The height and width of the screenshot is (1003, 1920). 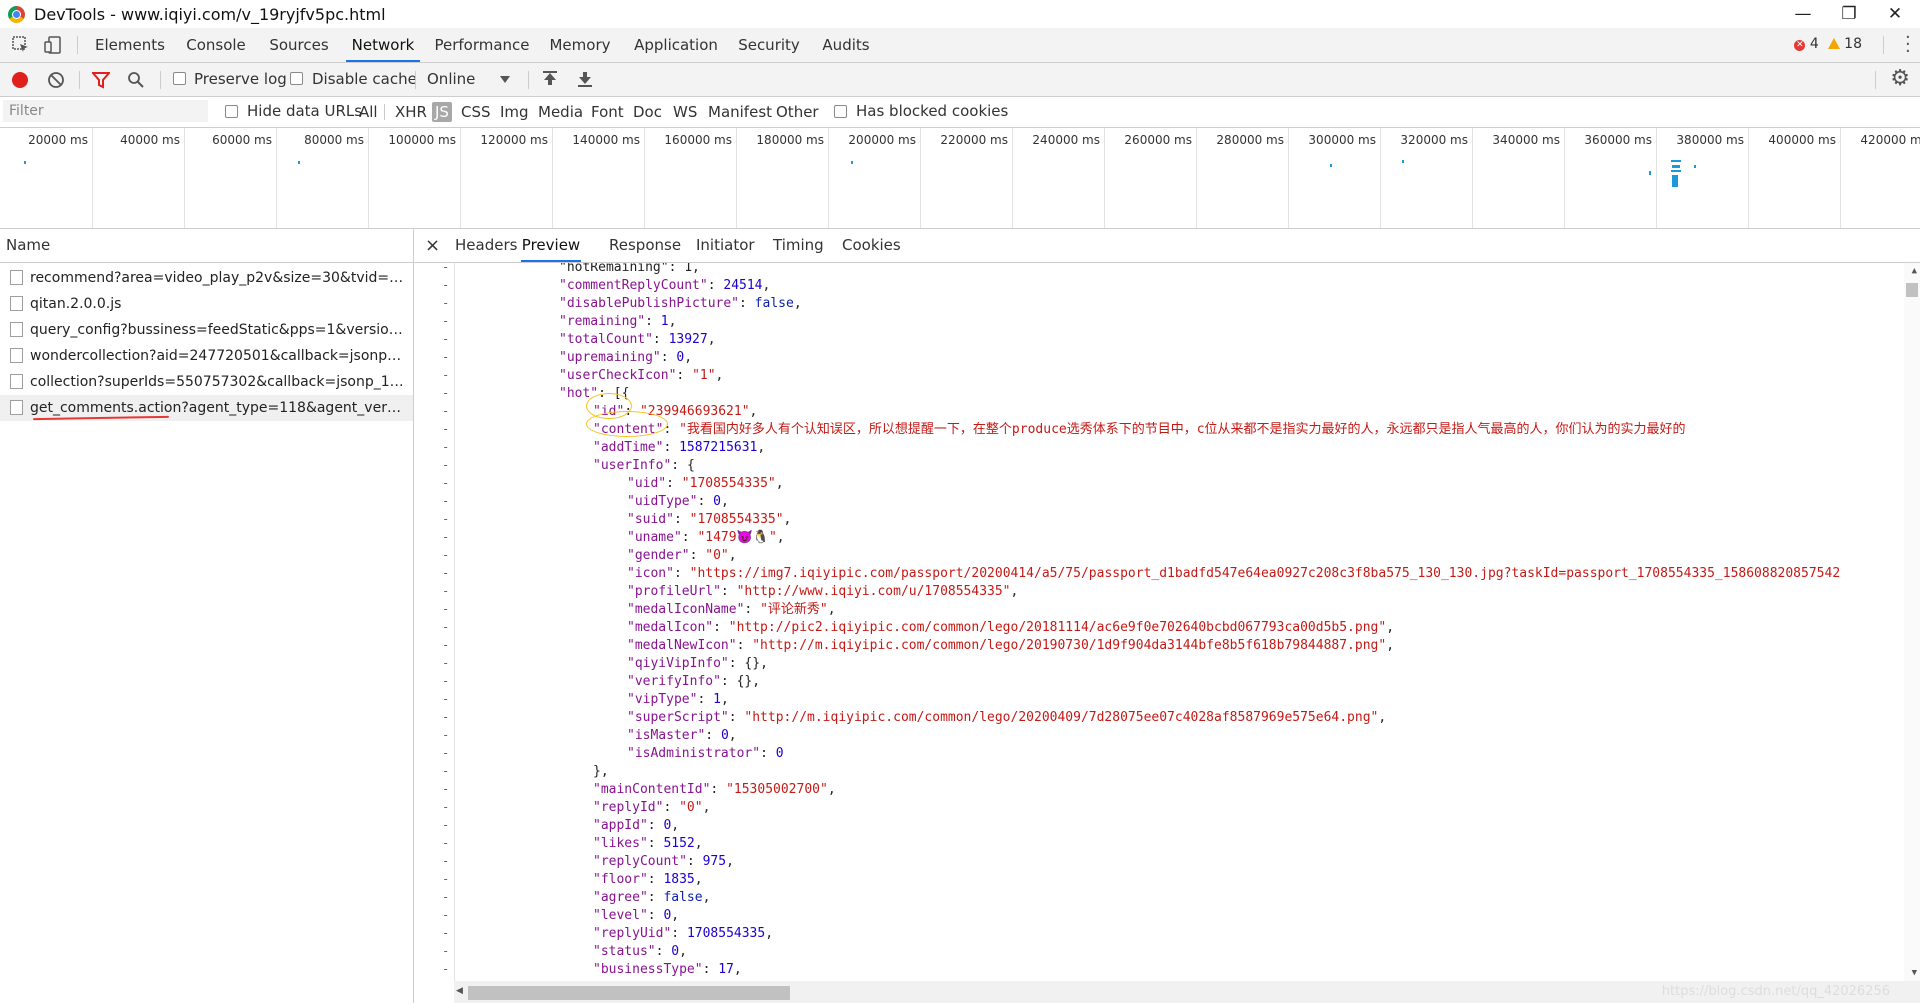 What do you see at coordinates (368, 112) in the screenshot?
I see `filter-type-all: All` at bounding box center [368, 112].